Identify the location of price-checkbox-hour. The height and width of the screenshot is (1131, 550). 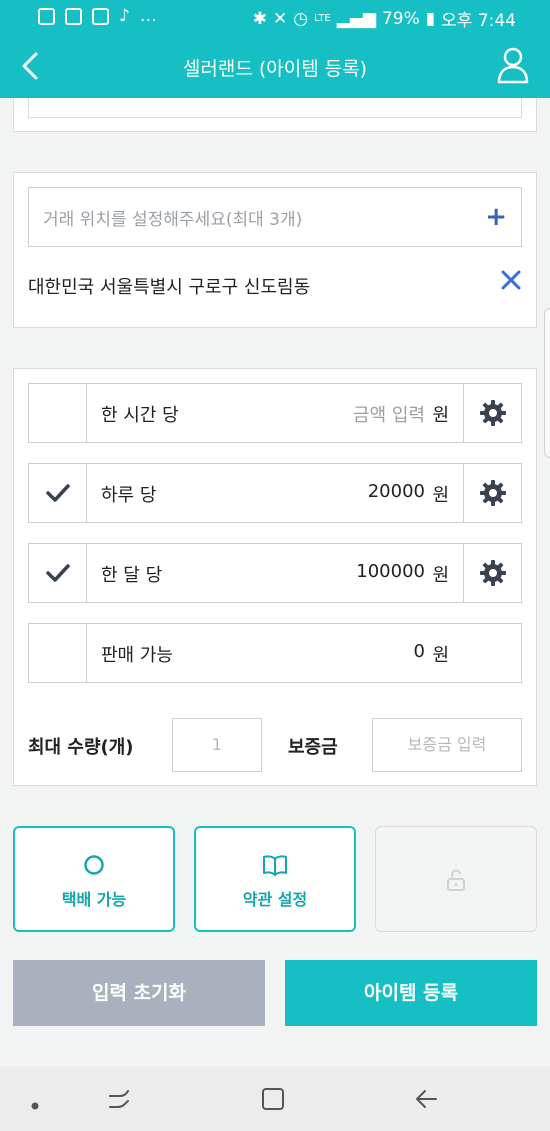
(58, 413).